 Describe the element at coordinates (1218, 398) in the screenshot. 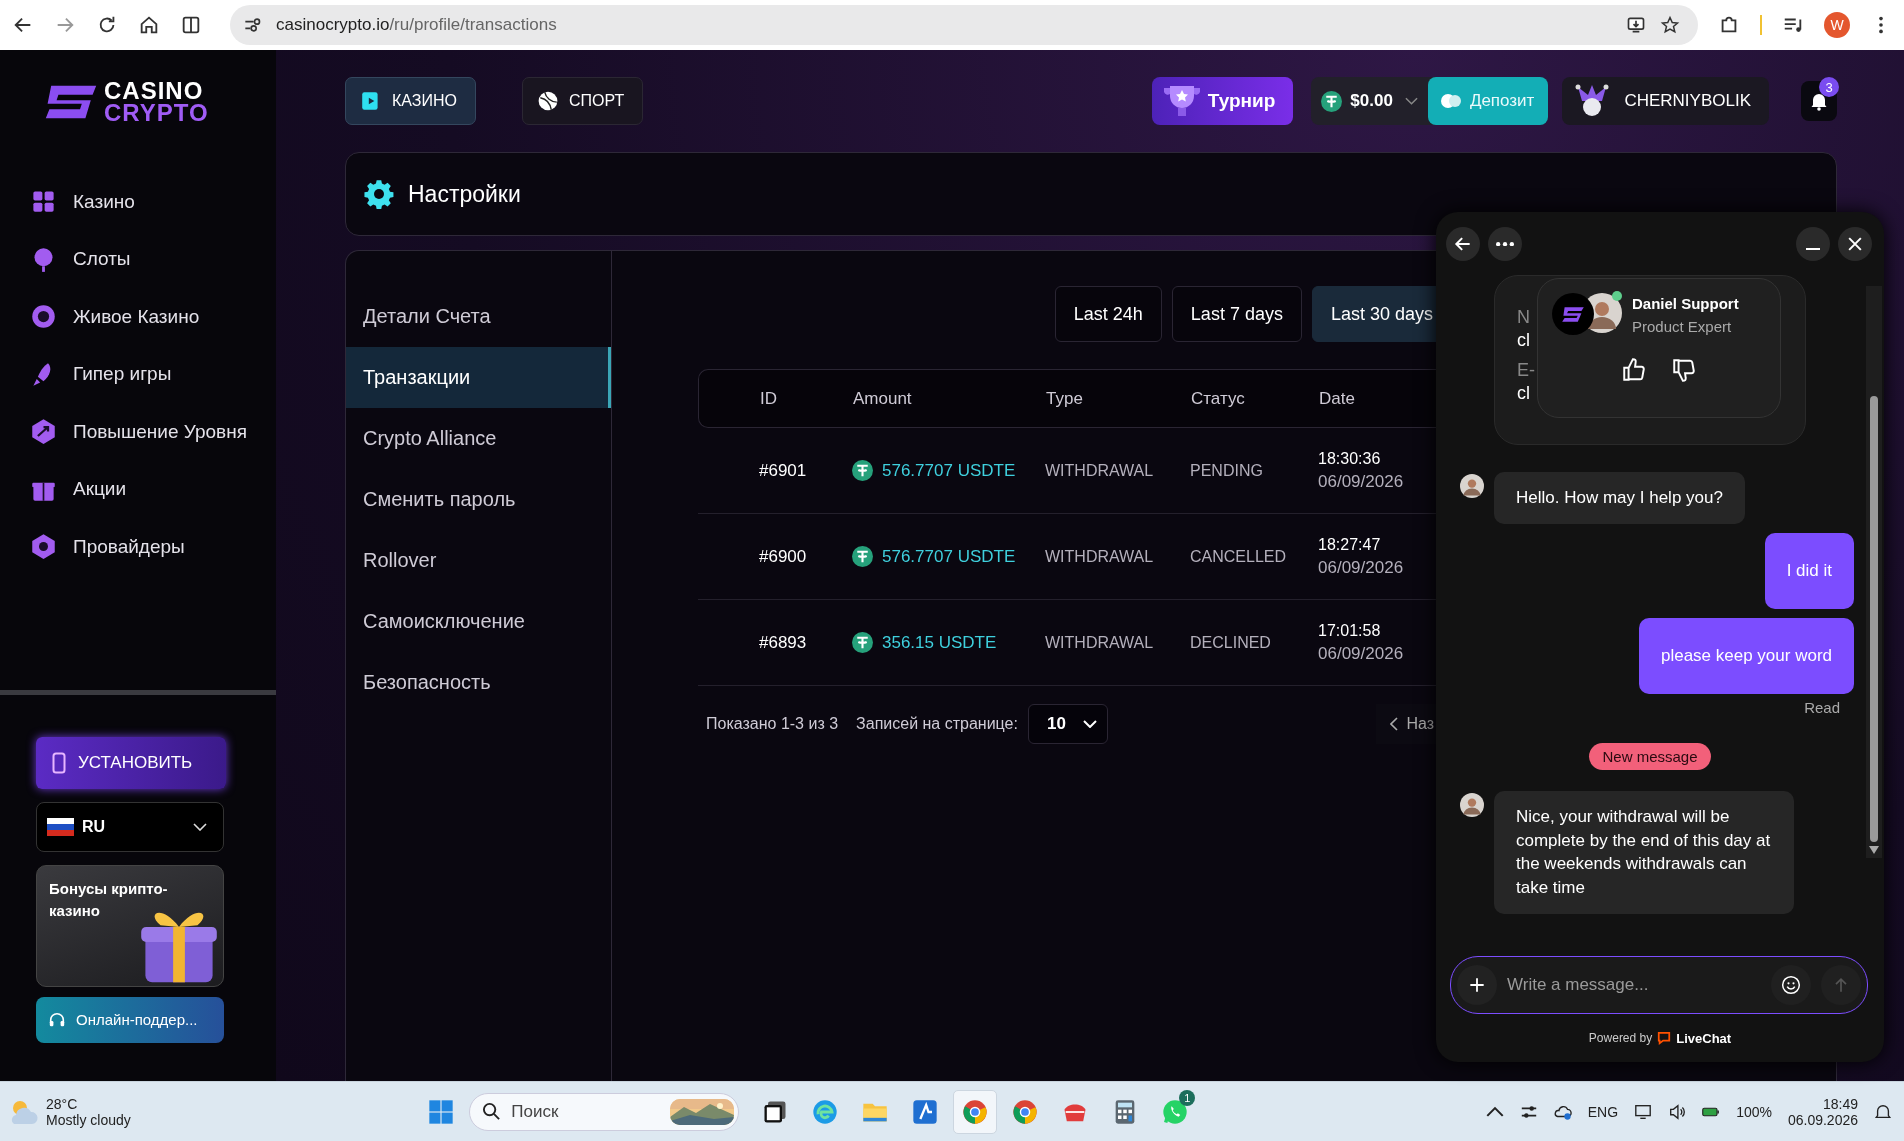

I see `column-header: Статус` at that location.